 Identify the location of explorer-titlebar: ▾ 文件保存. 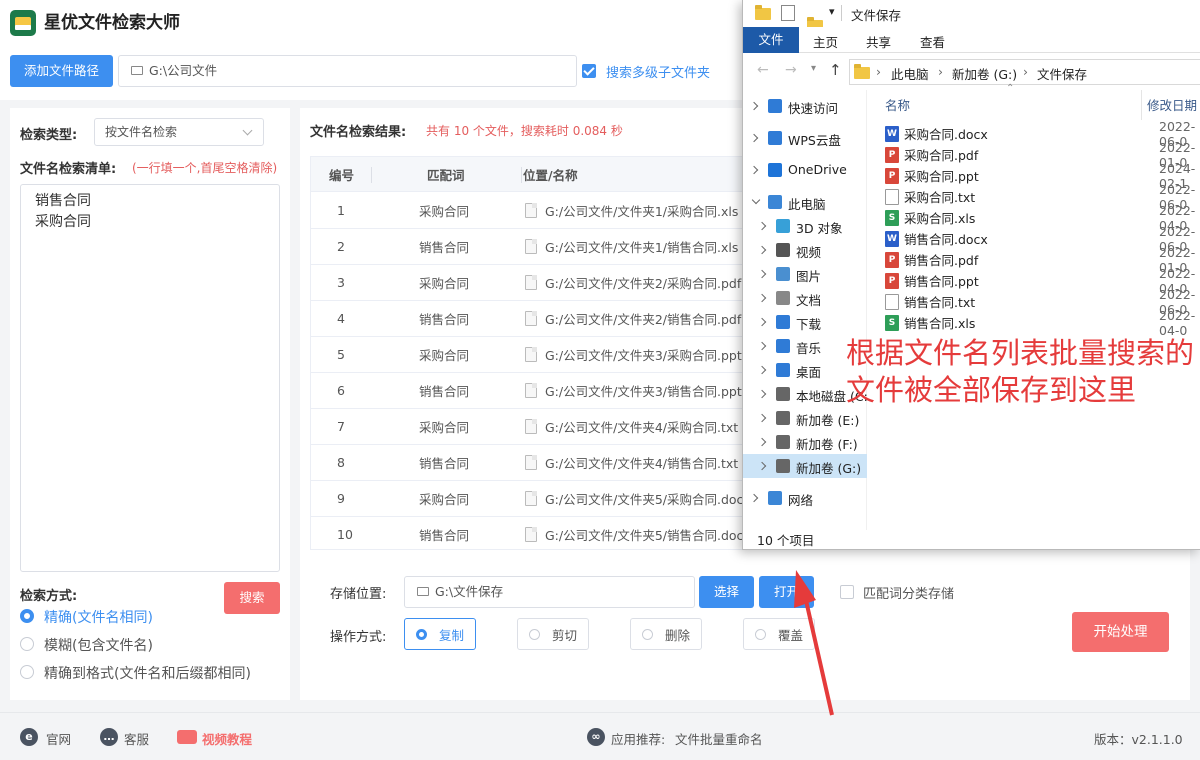
(971, 16).